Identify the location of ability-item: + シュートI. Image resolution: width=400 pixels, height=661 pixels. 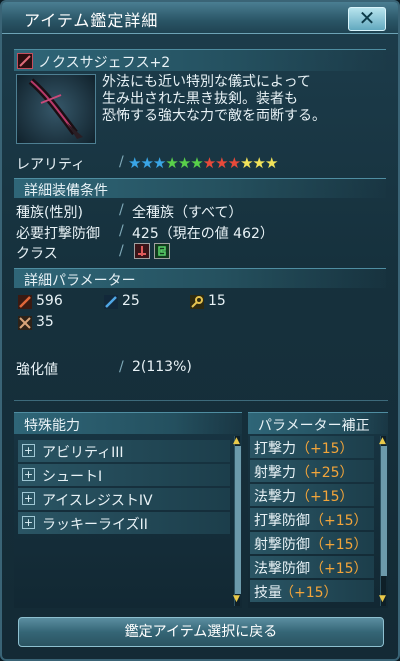
(124, 475).